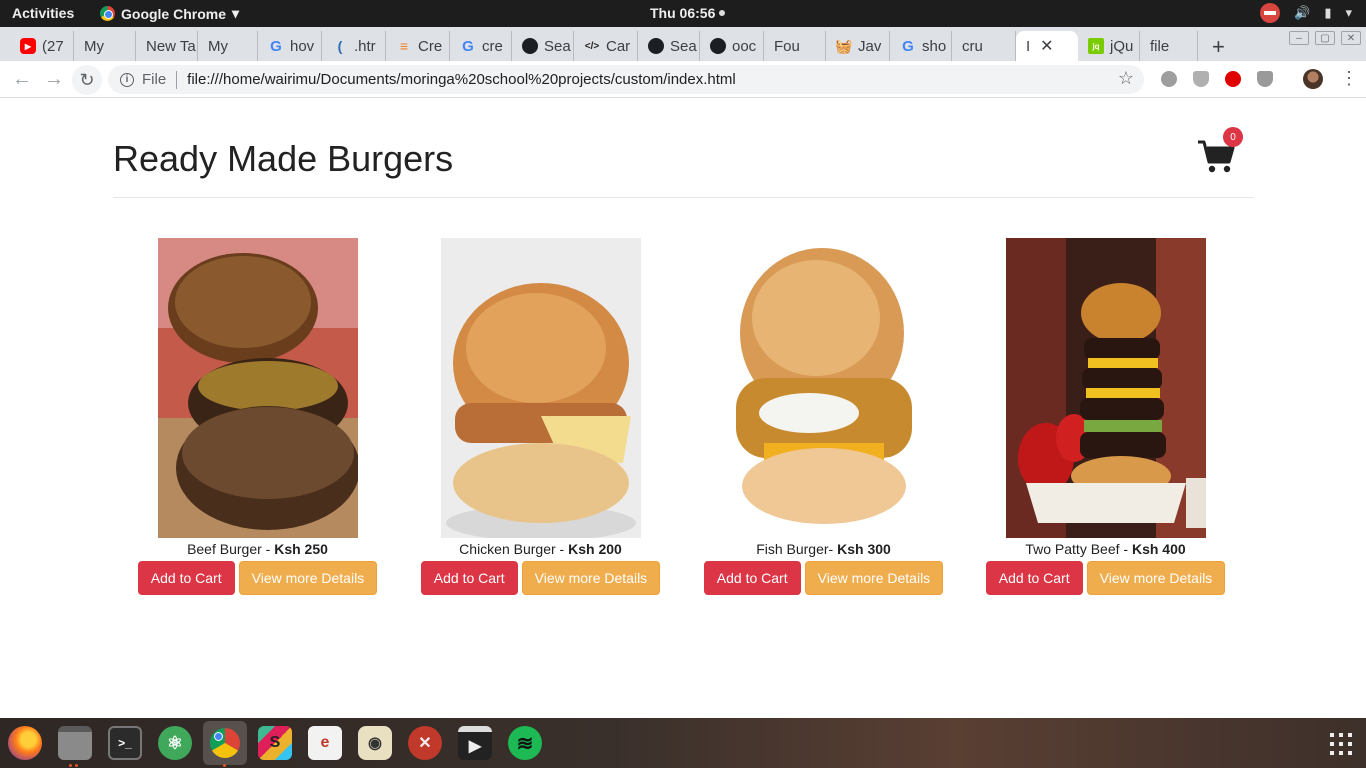 This screenshot has width=1366, height=768. What do you see at coordinates (722, 13) in the screenshot?
I see `notification-dot-icon` at bounding box center [722, 13].